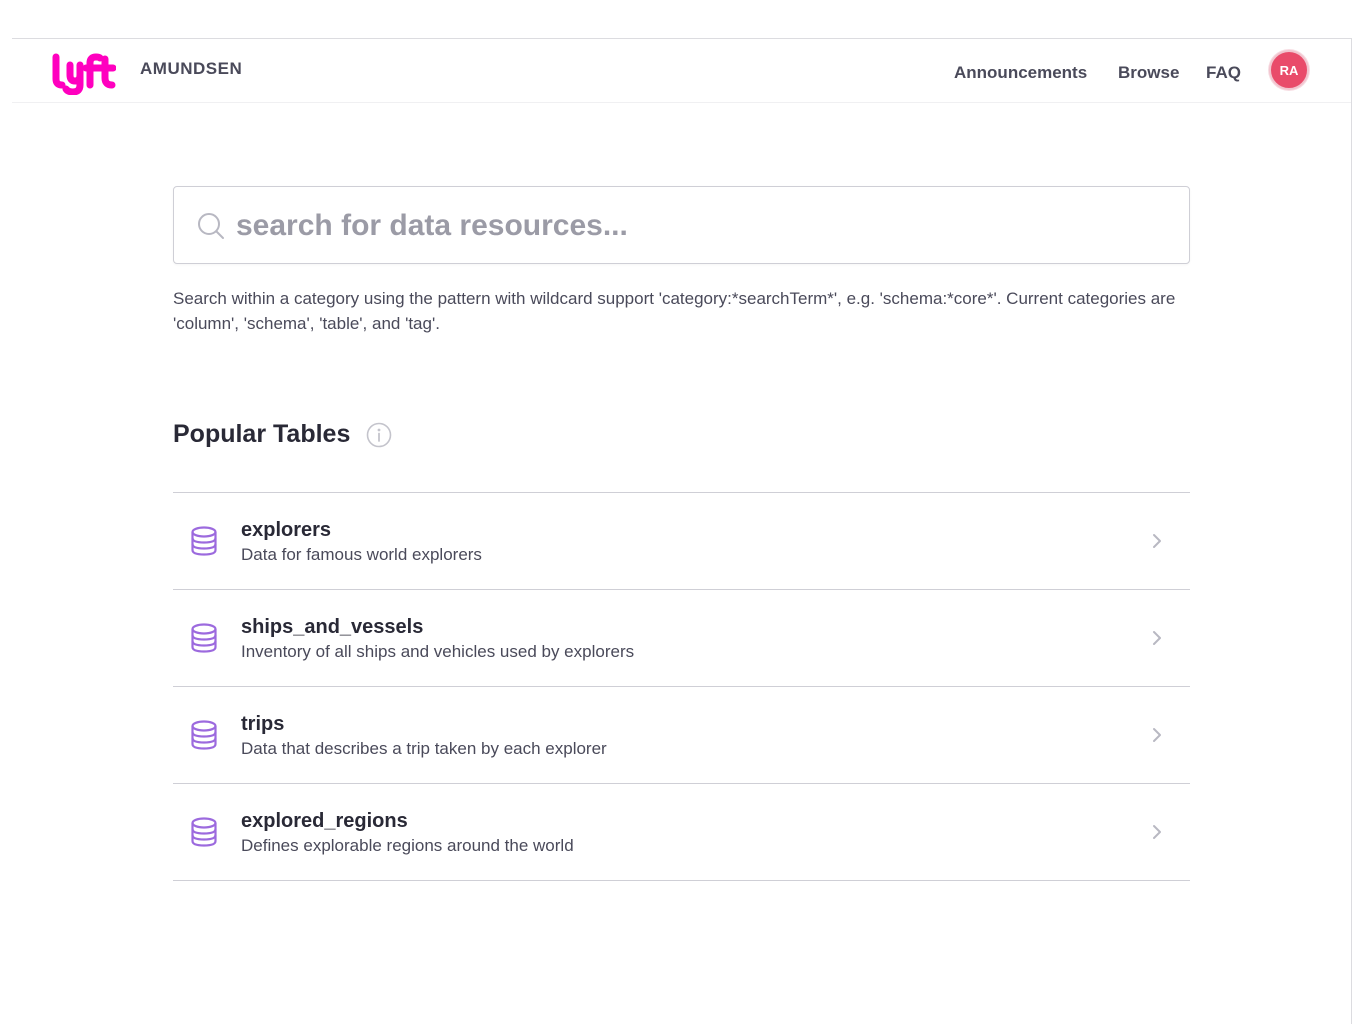  Describe the element at coordinates (1148, 73) in the screenshot. I see `nav-browse-link: Browse` at that location.